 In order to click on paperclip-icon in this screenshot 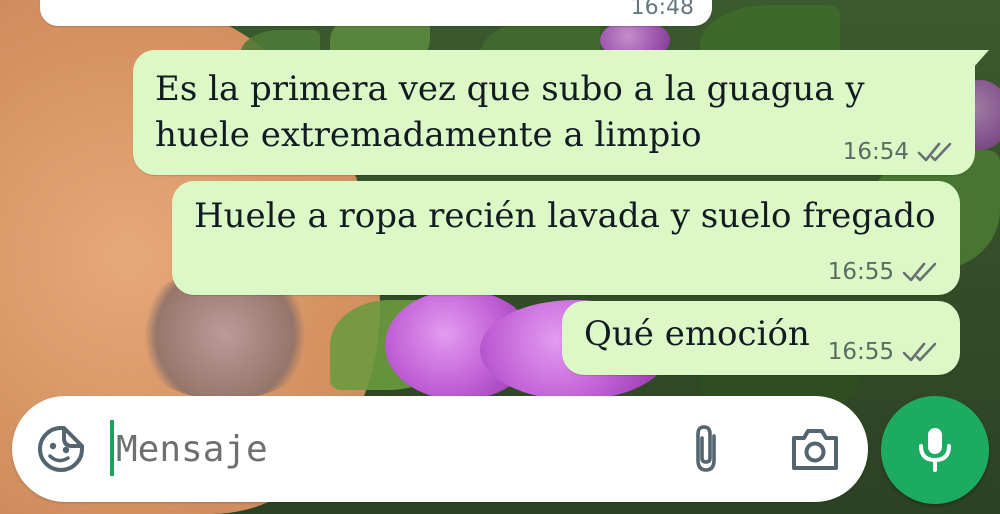, I will do `click(706, 449)`.